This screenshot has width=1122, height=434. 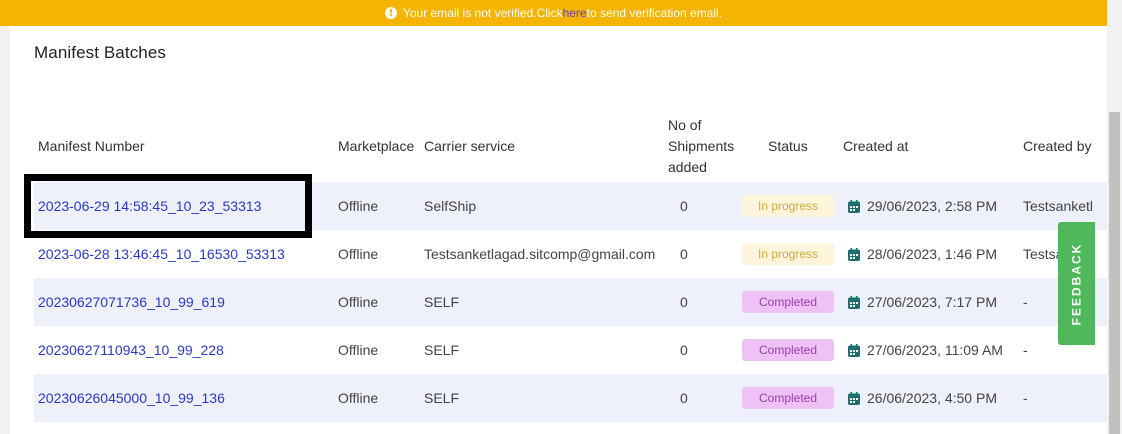 What do you see at coordinates (540, 254) in the screenshot?
I see `carrier-cell: Testsanketlagad.sitcomp@gmail.com` at bounding box center [540, 254].